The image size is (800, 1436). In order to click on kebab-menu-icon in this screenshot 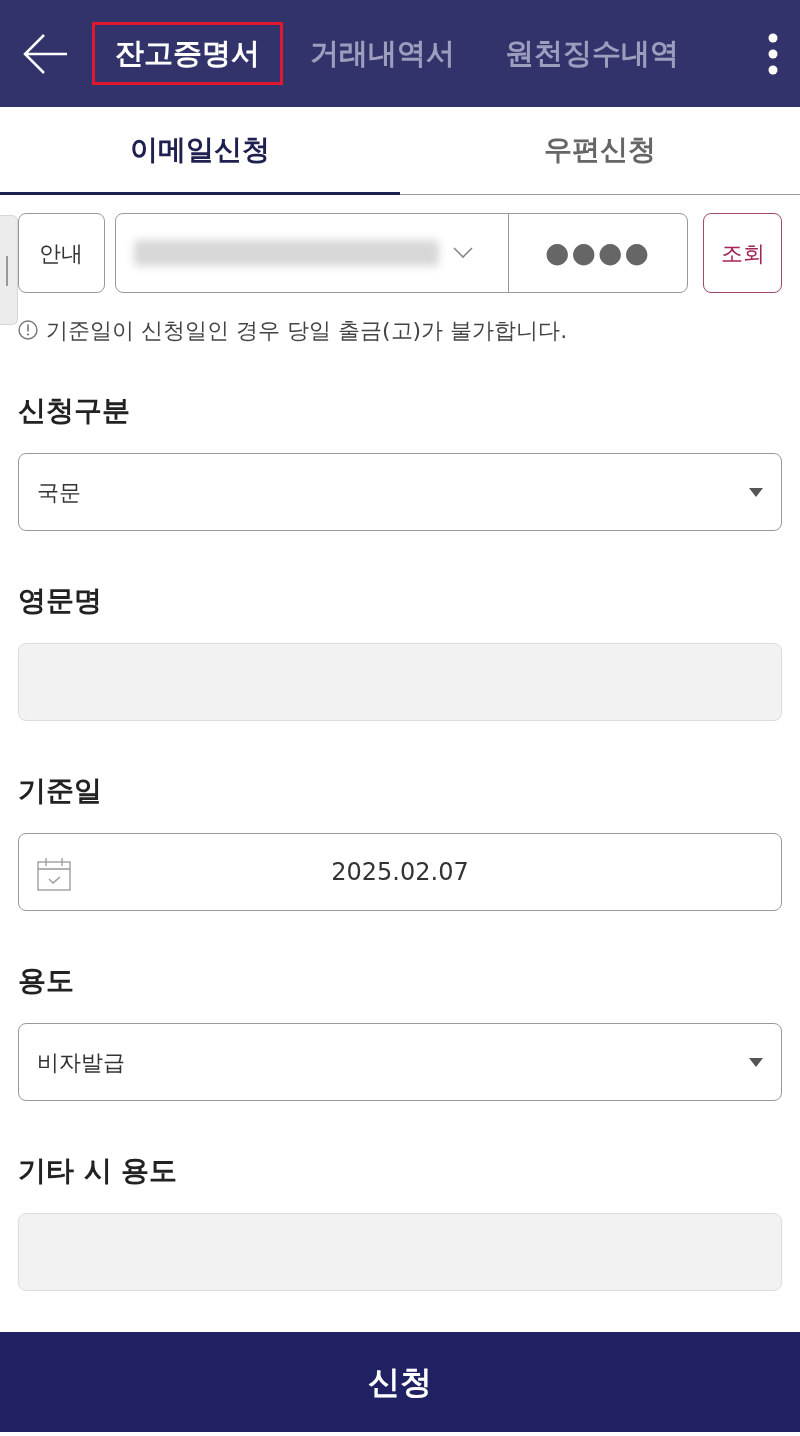, I will do `click(773, 53)`.